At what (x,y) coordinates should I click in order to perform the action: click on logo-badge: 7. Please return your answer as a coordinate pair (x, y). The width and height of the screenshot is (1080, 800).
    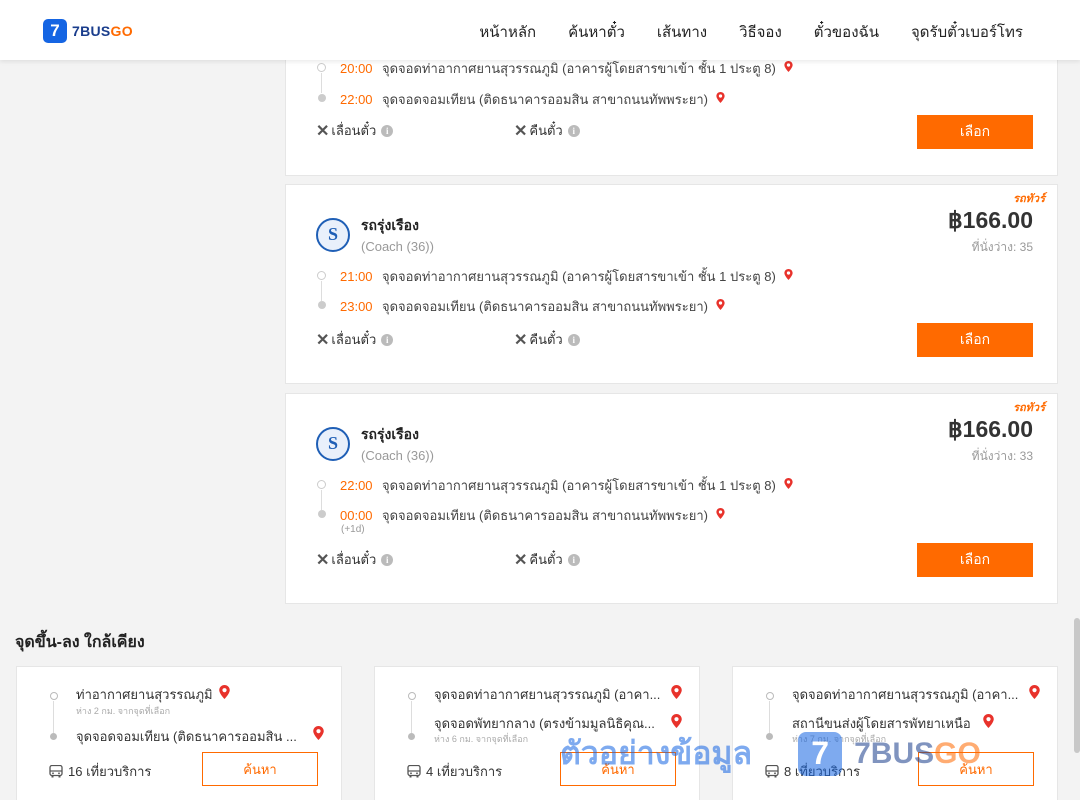
    Looking at the image, I should click on (55, 31).